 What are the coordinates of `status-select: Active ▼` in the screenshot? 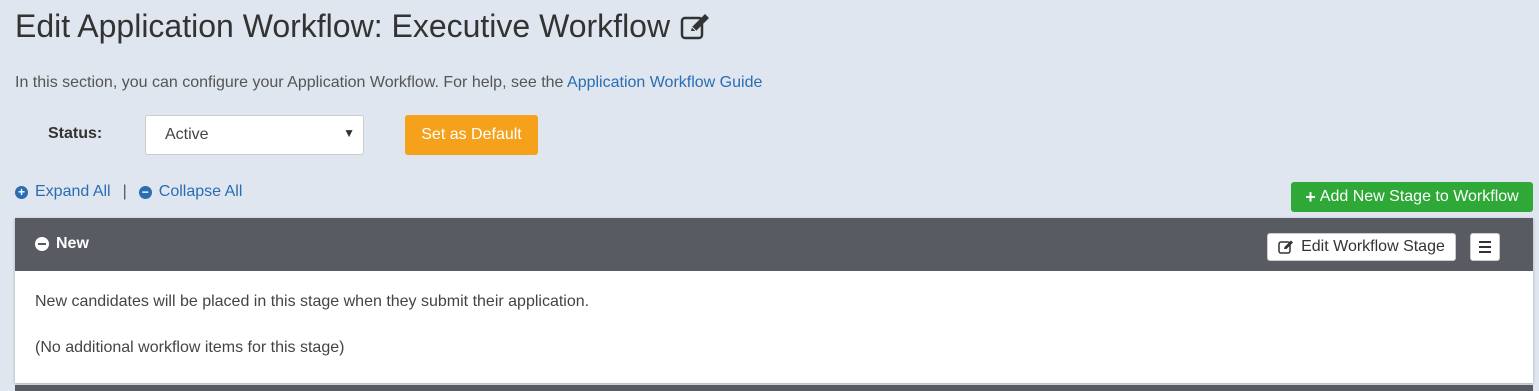 It's located at (254, 135).